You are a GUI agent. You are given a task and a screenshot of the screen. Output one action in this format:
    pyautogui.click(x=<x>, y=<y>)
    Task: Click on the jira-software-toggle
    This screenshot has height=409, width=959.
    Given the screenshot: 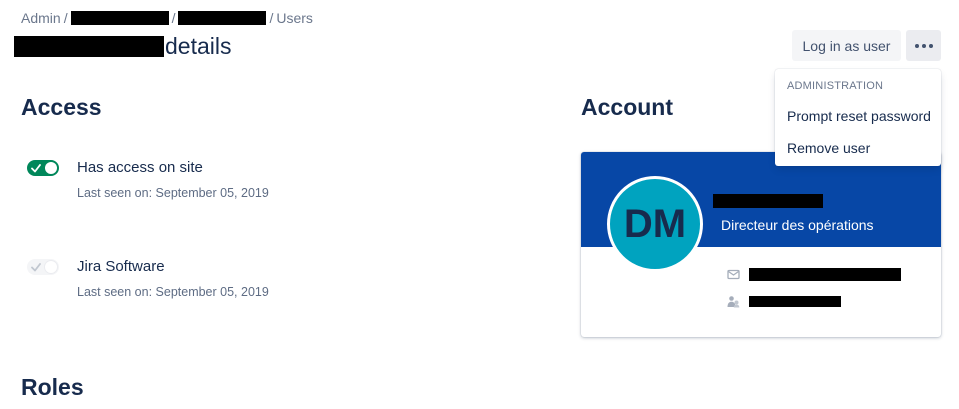 What is the action you would take?
    pyautogui.click(x=43, y=267)
    